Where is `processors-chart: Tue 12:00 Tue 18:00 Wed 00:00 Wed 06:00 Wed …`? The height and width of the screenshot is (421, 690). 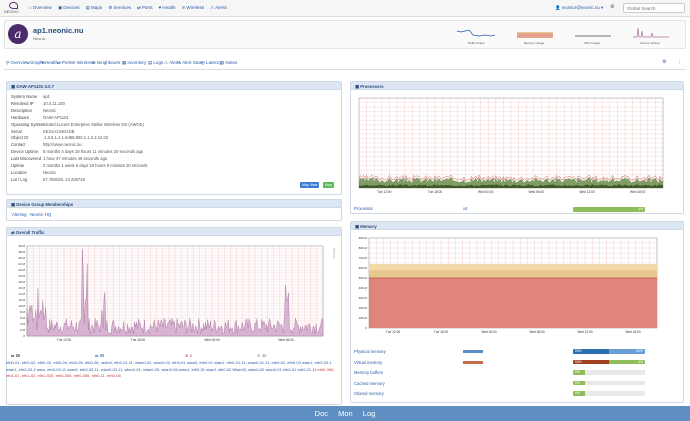 processors-chart: Tue 12:00 Tue 18:00 Wed 00:00 Wed 06:00 Wed … is located at coordinates (517, 146).